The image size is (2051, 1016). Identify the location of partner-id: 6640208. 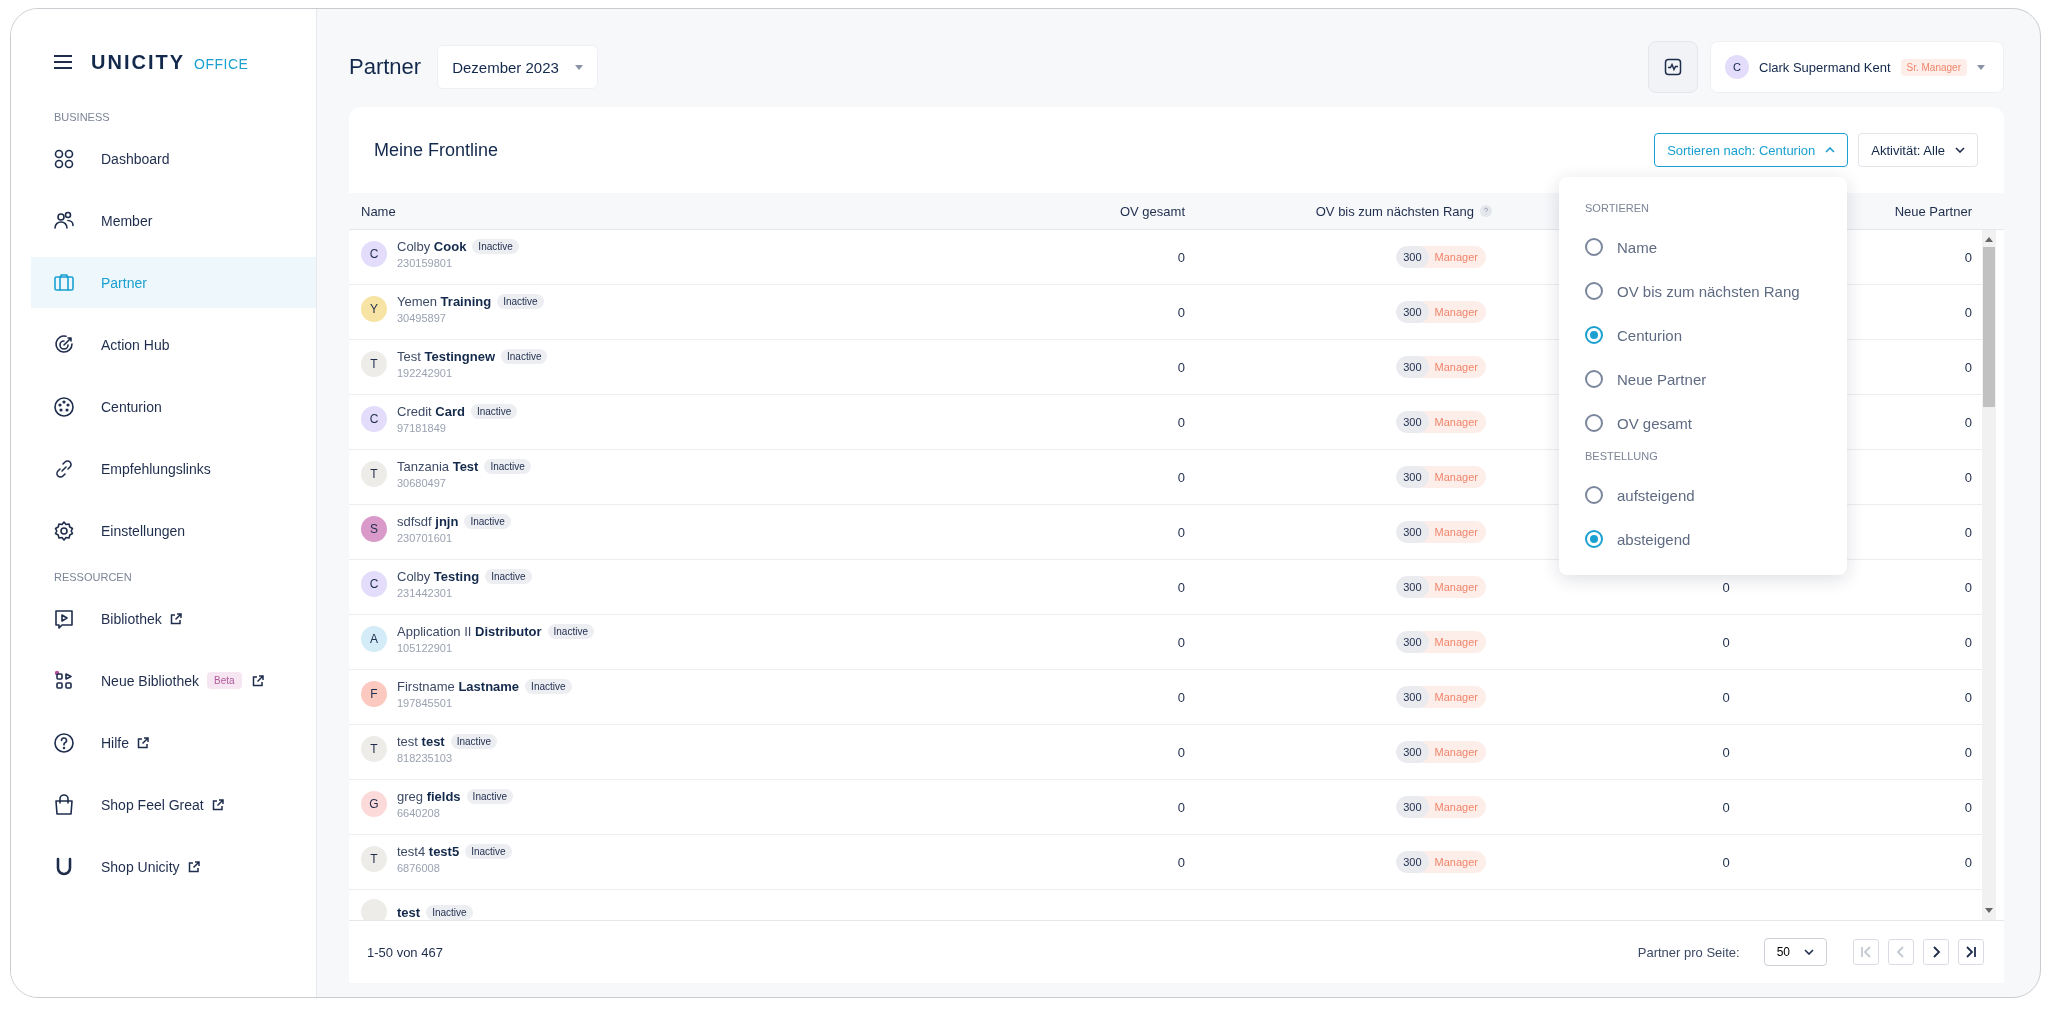
(419, 813).